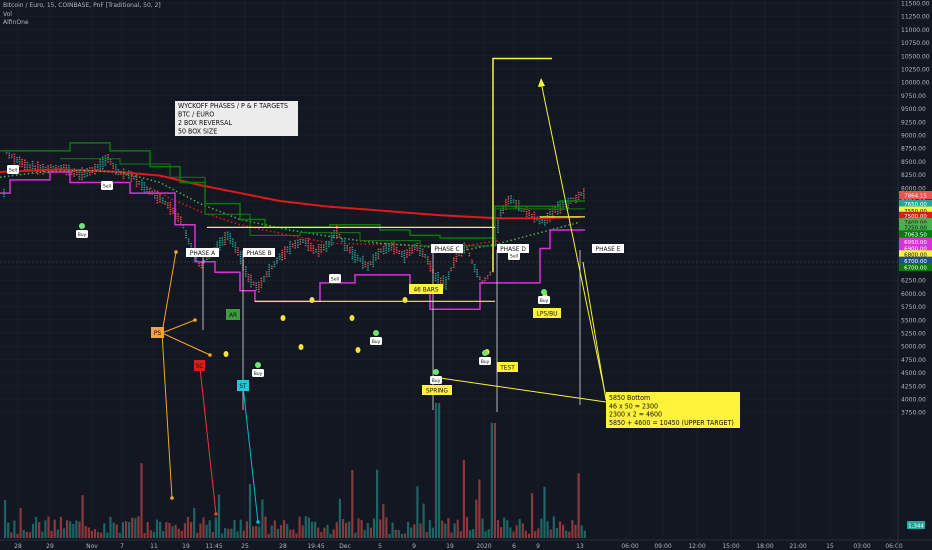 This screenshot has width=932, height=550. Describe the element at coordinates (233, 106) in the screenshot. I see `title-annotation-line: WYCKOFF PHASES / P & F TARGETS` at that location.